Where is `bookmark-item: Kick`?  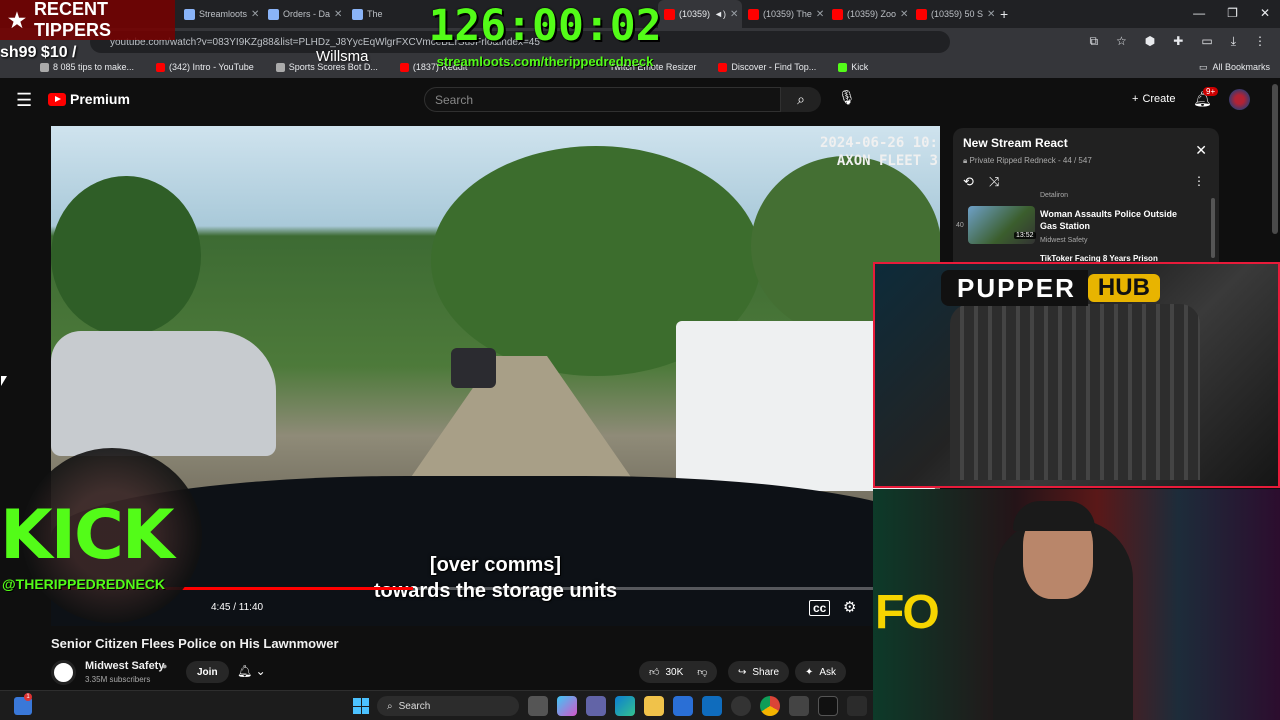
bookmark-item: Kick is located at coordinates (853, 67).